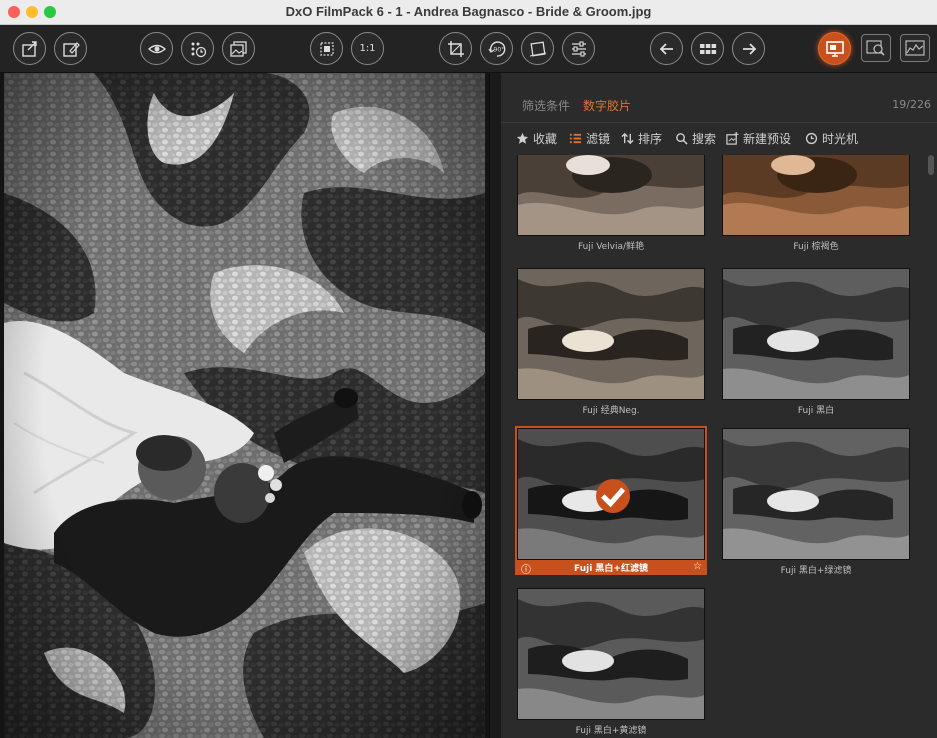 This screenshot has width=937, height=738. What do you see at coordinates (546, 105) in the screenshot?
I see `filter-criteria-label: 筛选条件` at bounding box center [546, 105].